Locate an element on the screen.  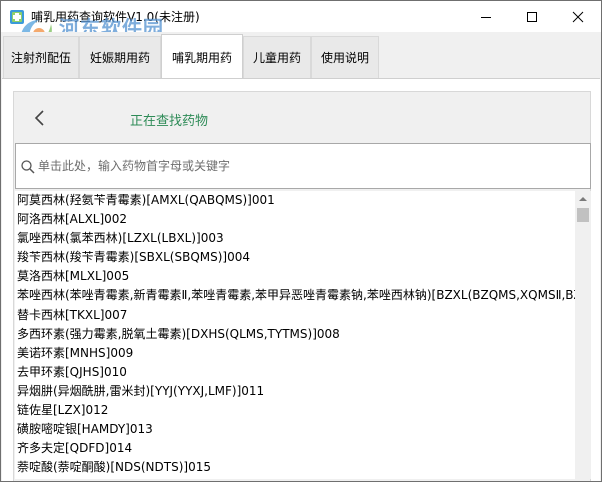
search-icon is located at coordinates (28, 167).